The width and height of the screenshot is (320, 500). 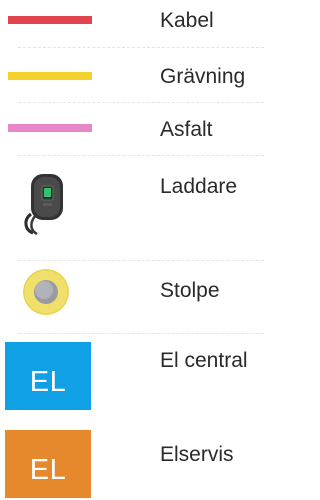 I want to click on legend-label: El central, so click(x=204, y=360).